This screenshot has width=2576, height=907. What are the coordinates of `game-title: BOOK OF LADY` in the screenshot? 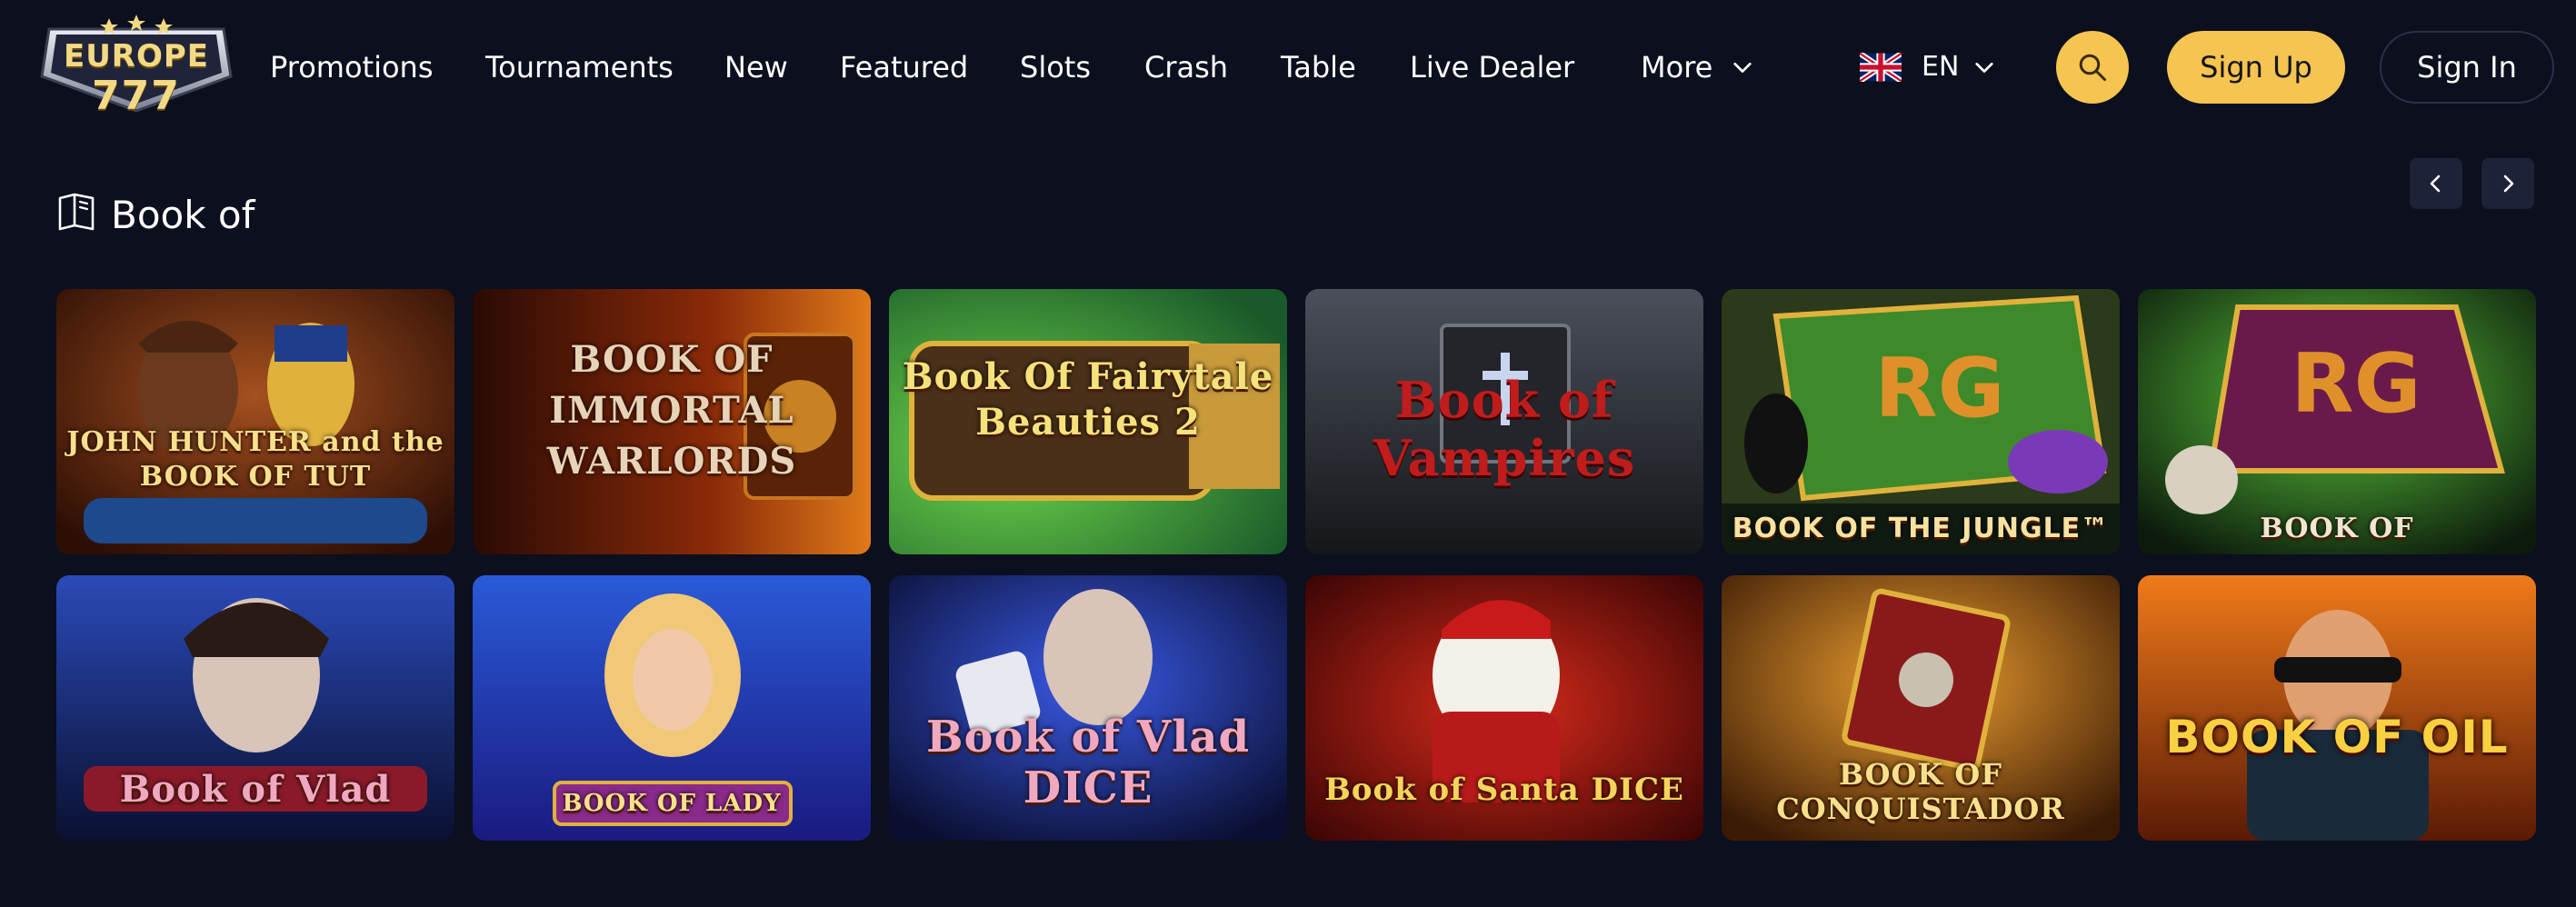 It's located at (672, 803).